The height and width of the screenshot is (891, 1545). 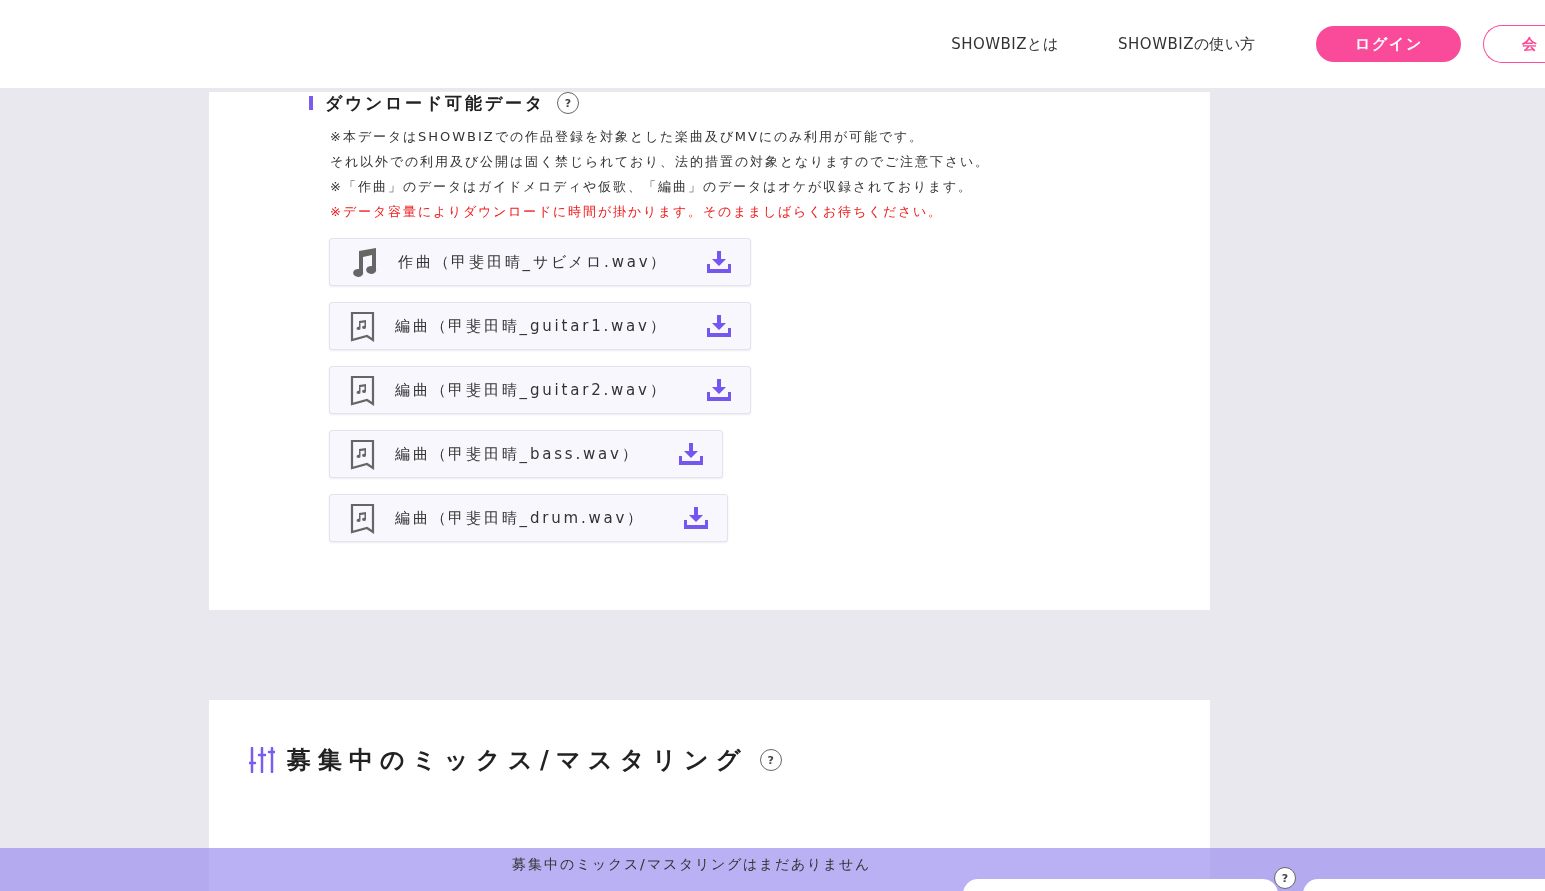 I want to click on file-download-item: 編曲（甲斐田晴_guitar2.wav）, so click(x=540, y=390).